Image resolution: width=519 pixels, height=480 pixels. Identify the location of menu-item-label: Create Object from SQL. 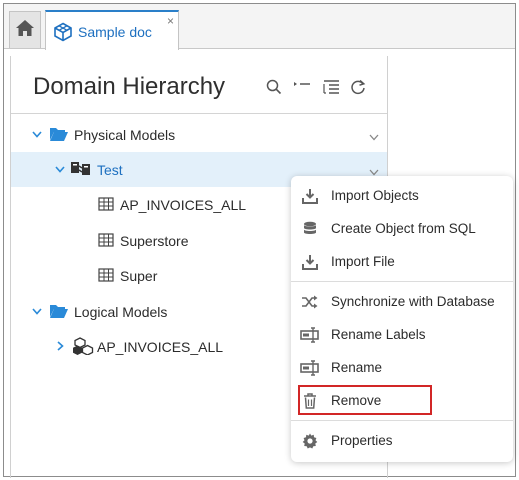
(403, 228).